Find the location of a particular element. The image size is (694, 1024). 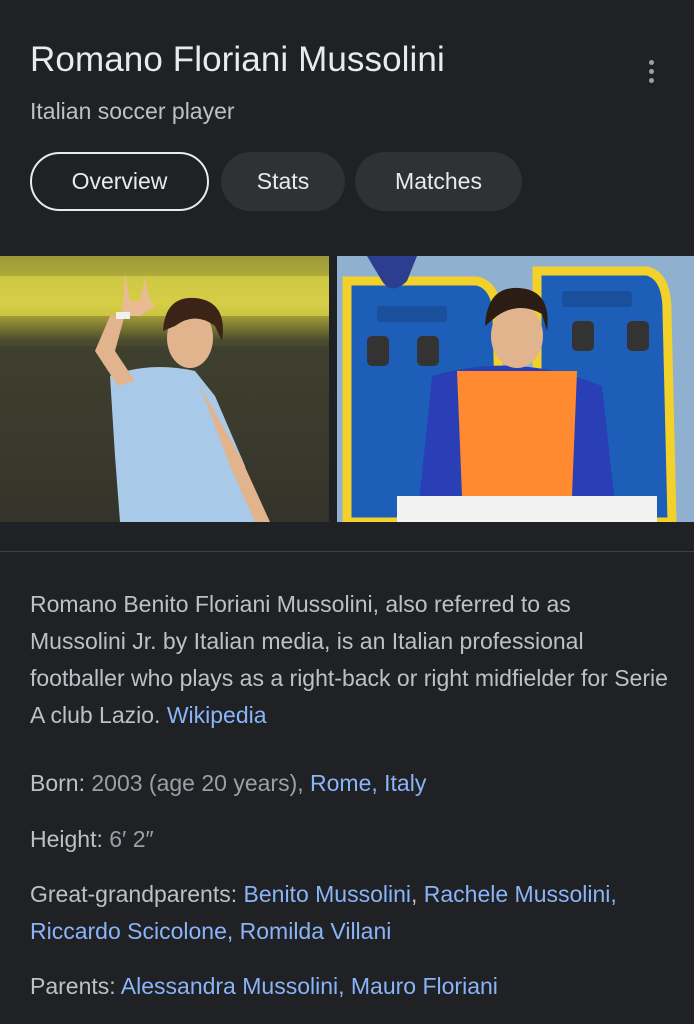

player-photo-gesturing is located at coordinates (164, 389).